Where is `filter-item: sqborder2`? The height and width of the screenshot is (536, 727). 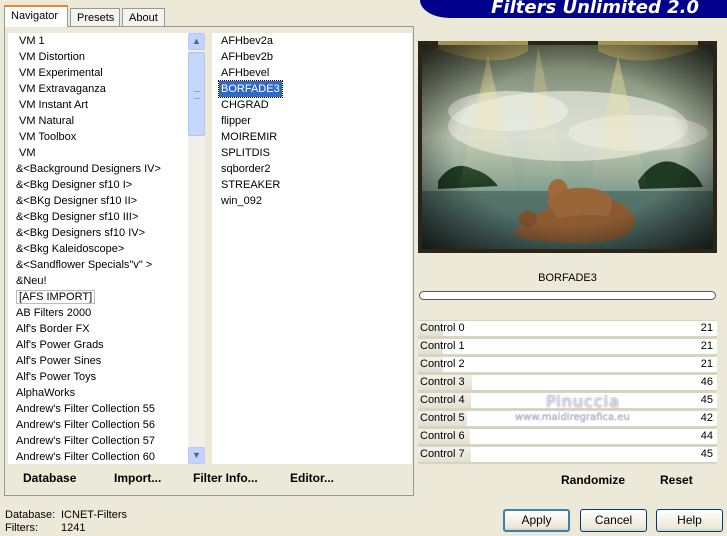
filter-item: sqborder2 is located at coordinates (316, 169).